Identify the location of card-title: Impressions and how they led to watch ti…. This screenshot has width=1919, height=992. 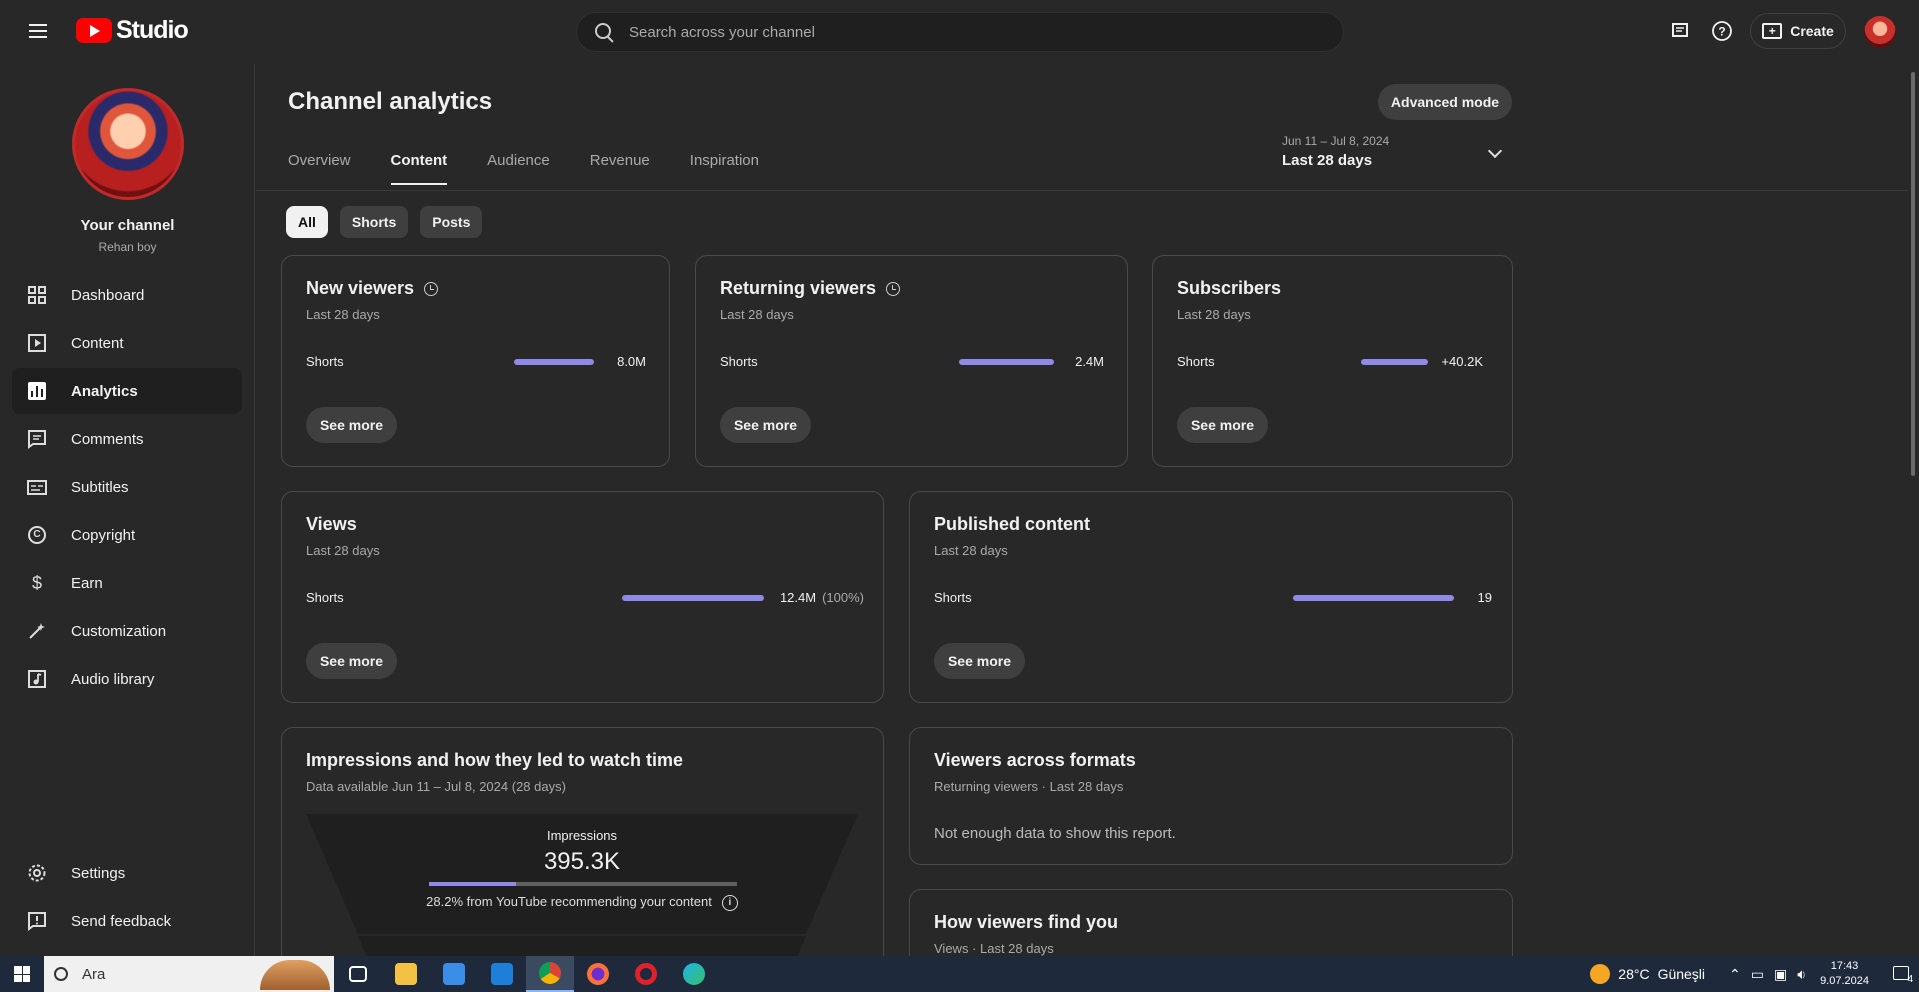
(495, 760).